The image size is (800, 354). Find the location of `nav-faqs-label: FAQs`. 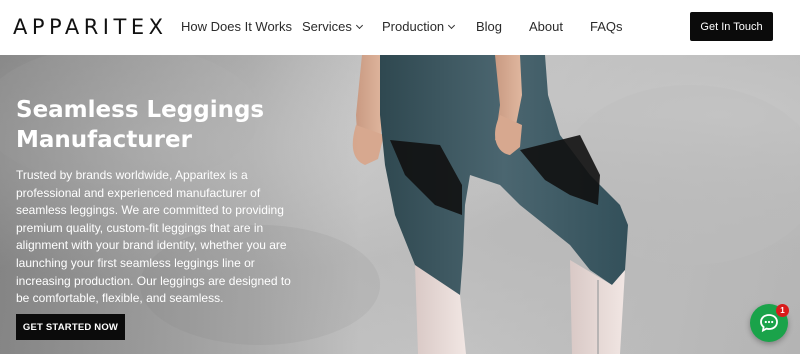

nav-faqs-label: FAQs is located at coordinates (606, 26).